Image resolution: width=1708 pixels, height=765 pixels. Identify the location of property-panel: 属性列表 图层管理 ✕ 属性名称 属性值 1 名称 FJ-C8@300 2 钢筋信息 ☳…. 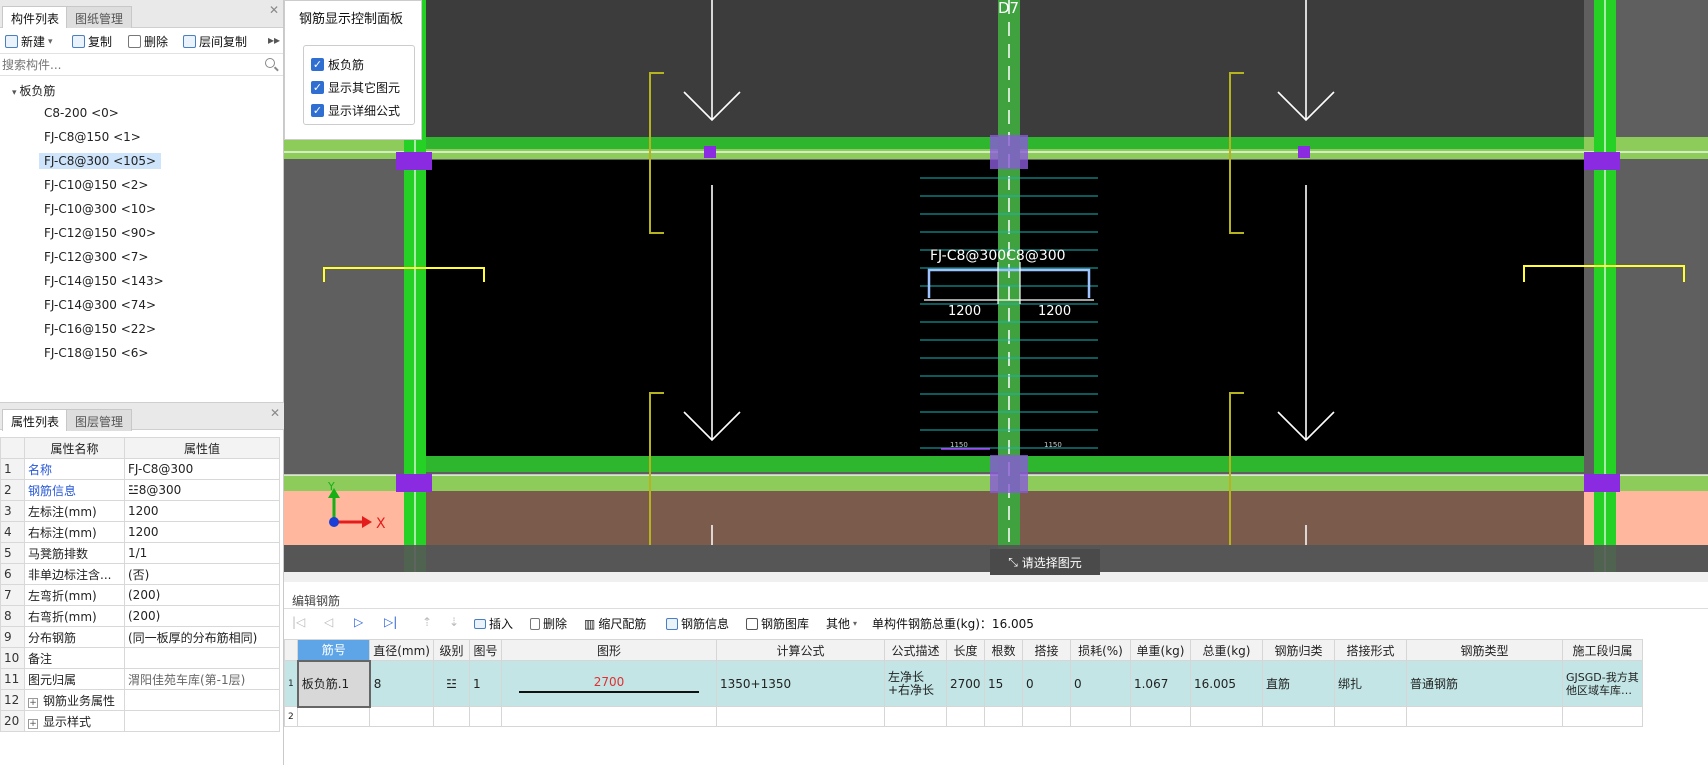
(142, 583).